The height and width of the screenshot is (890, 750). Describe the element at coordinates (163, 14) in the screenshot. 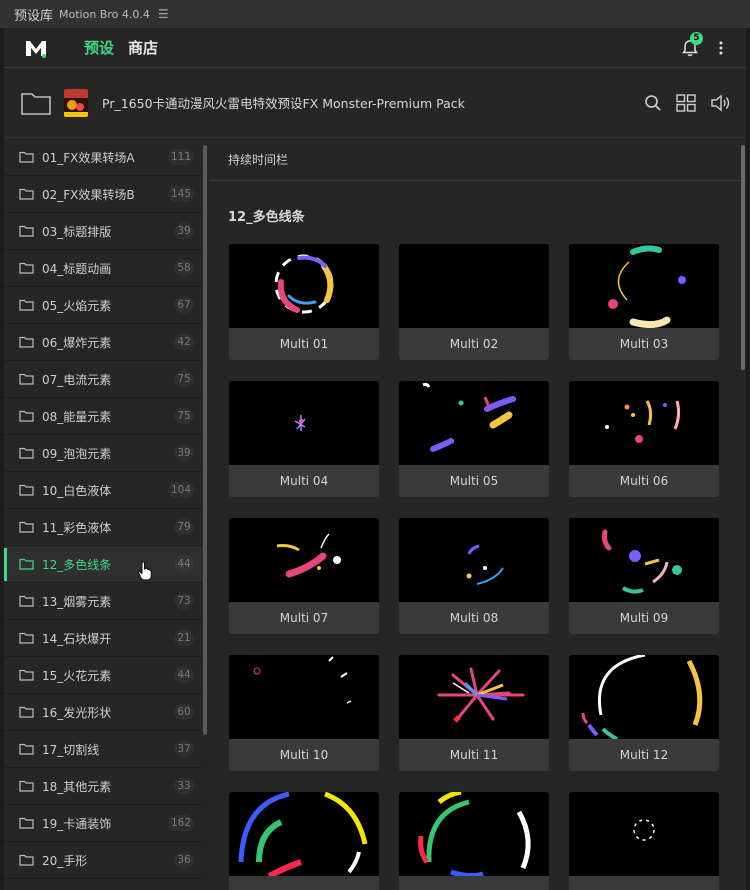

I see `hamburger-icon: ☰` at that location.